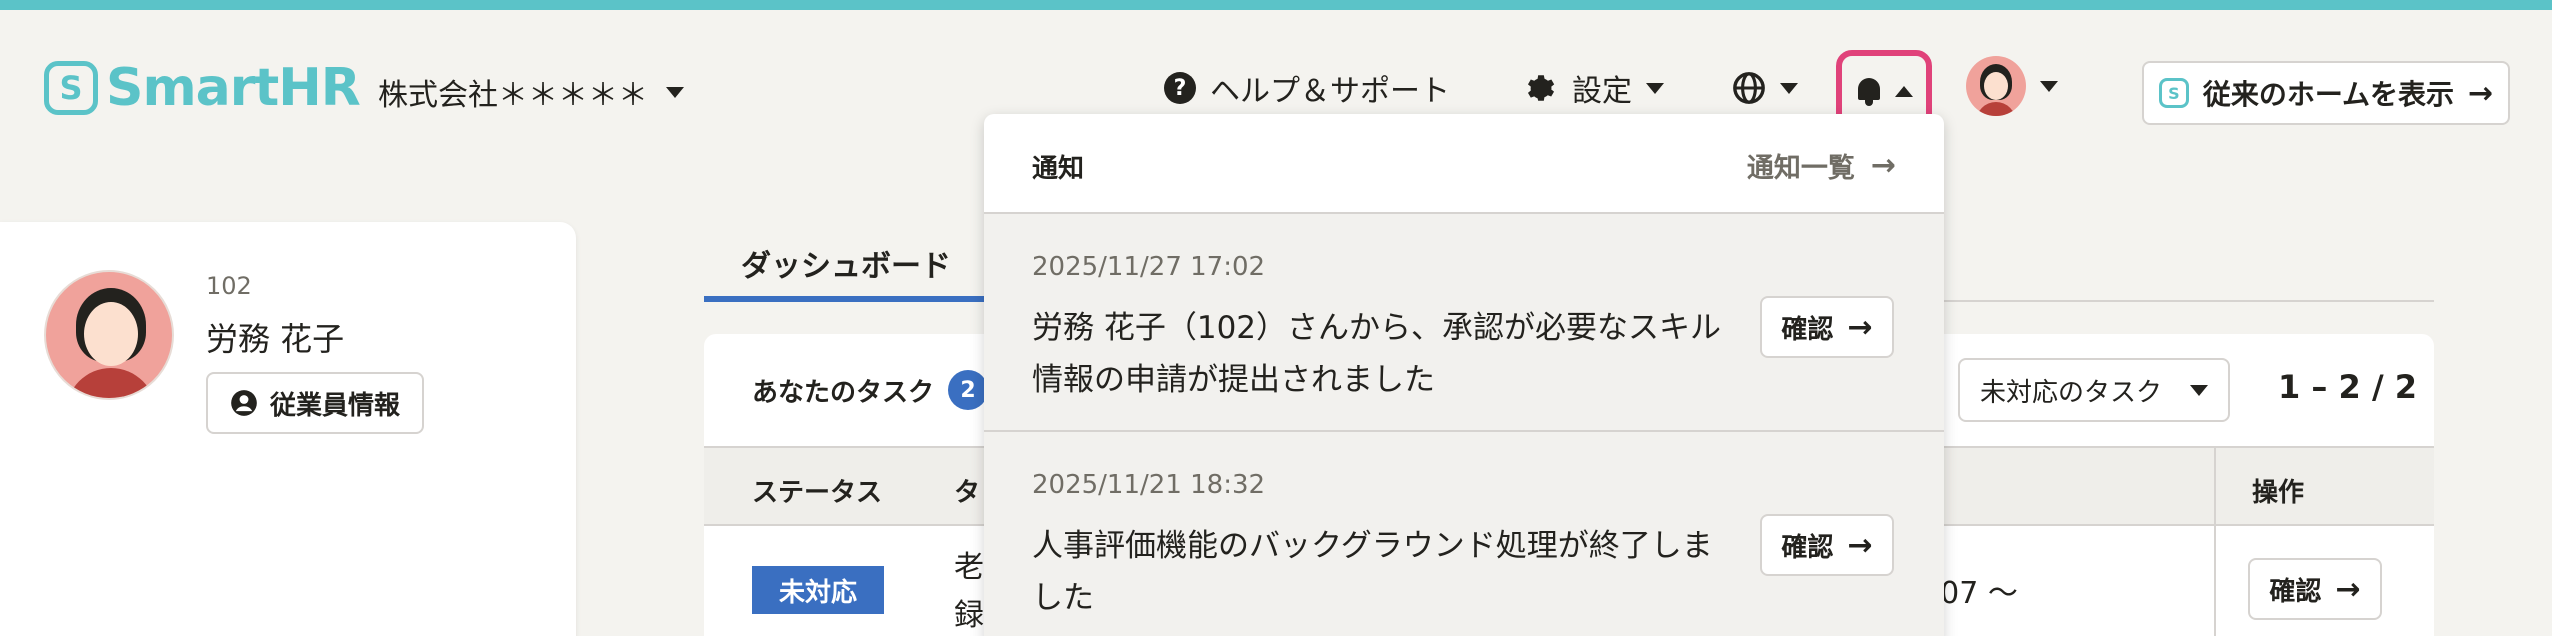 The height and width of the screenshot is (636, 2552). I want to click on task-filter-select: 未対応のタスク, so click(2094, 390).